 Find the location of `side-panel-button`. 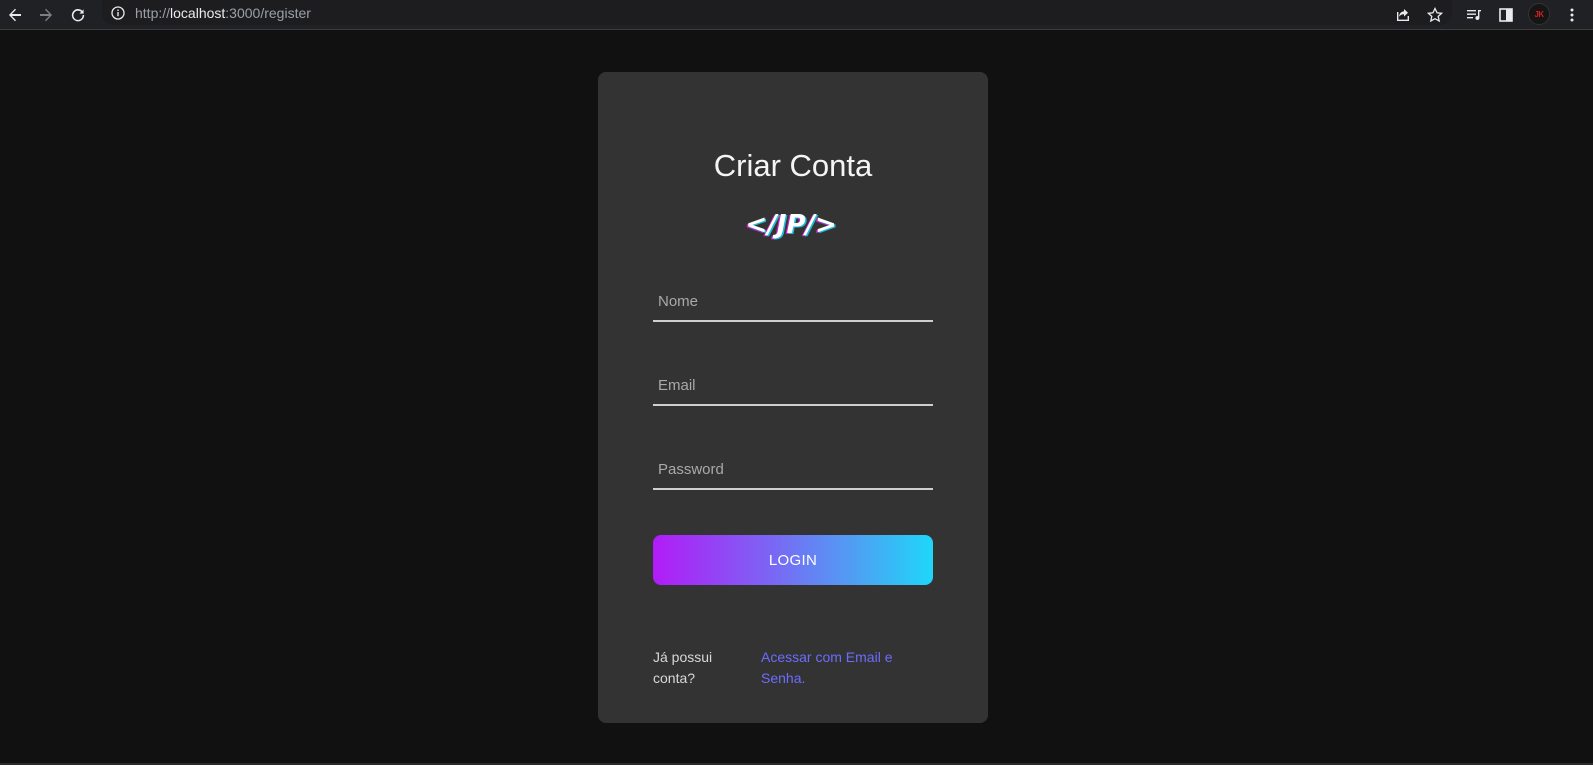

side-panel-button is located at coordinates (1506, 15).